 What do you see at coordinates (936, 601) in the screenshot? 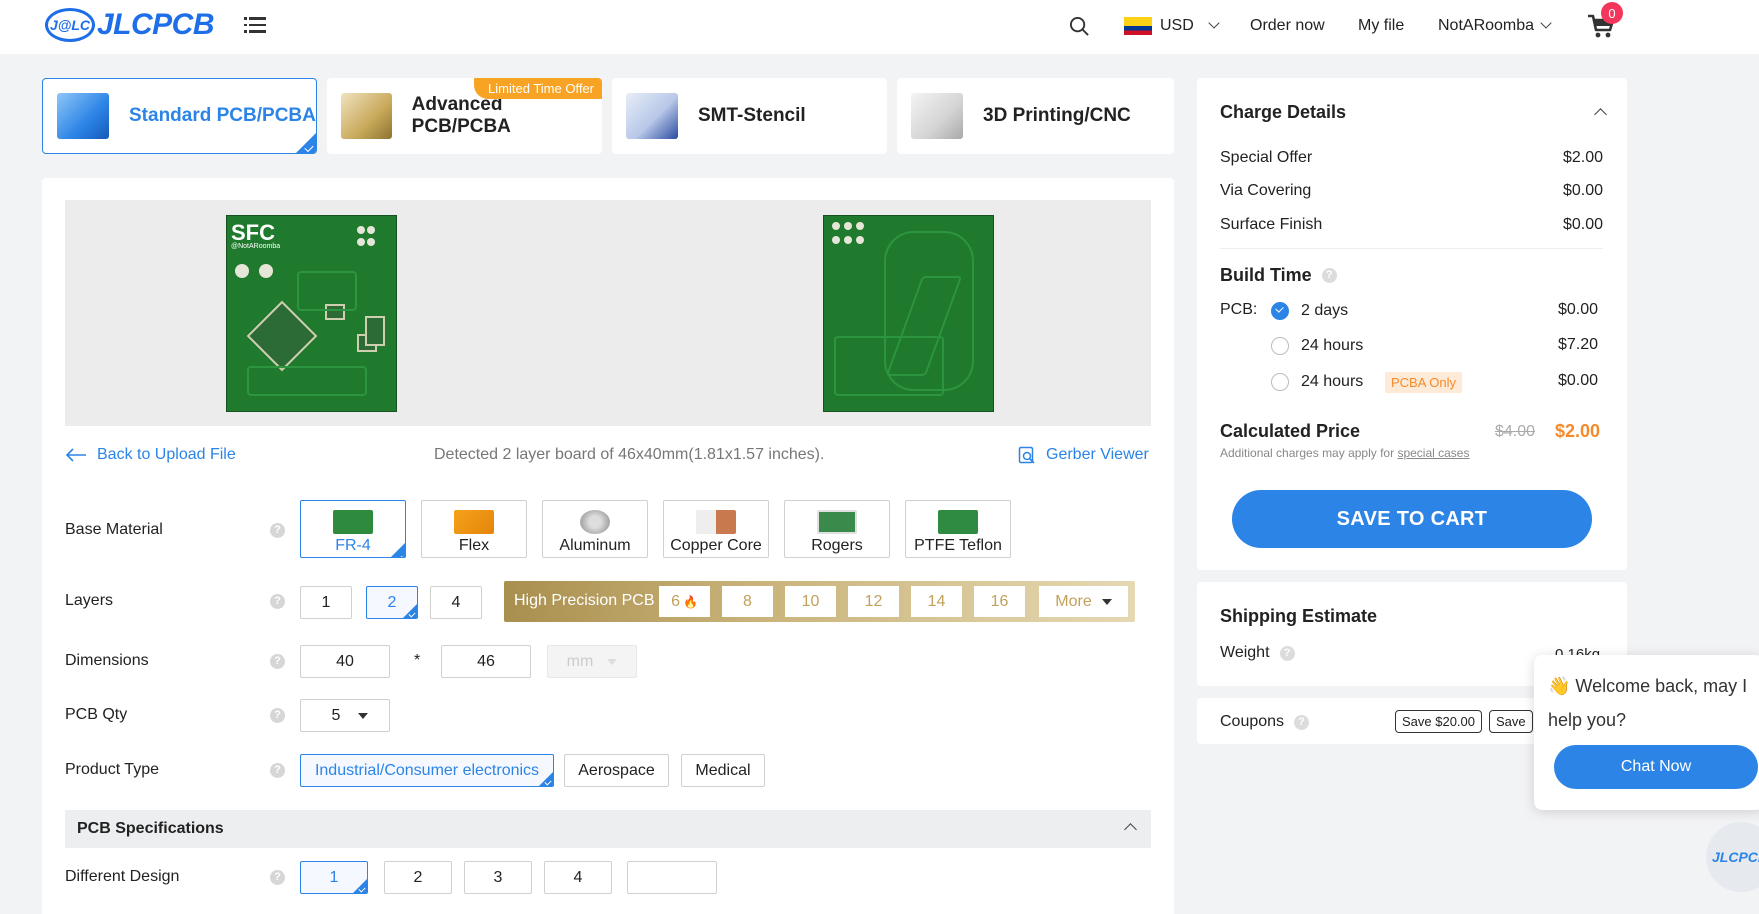
I see `layer-option-14: 14` at bounding box center [936, 601].